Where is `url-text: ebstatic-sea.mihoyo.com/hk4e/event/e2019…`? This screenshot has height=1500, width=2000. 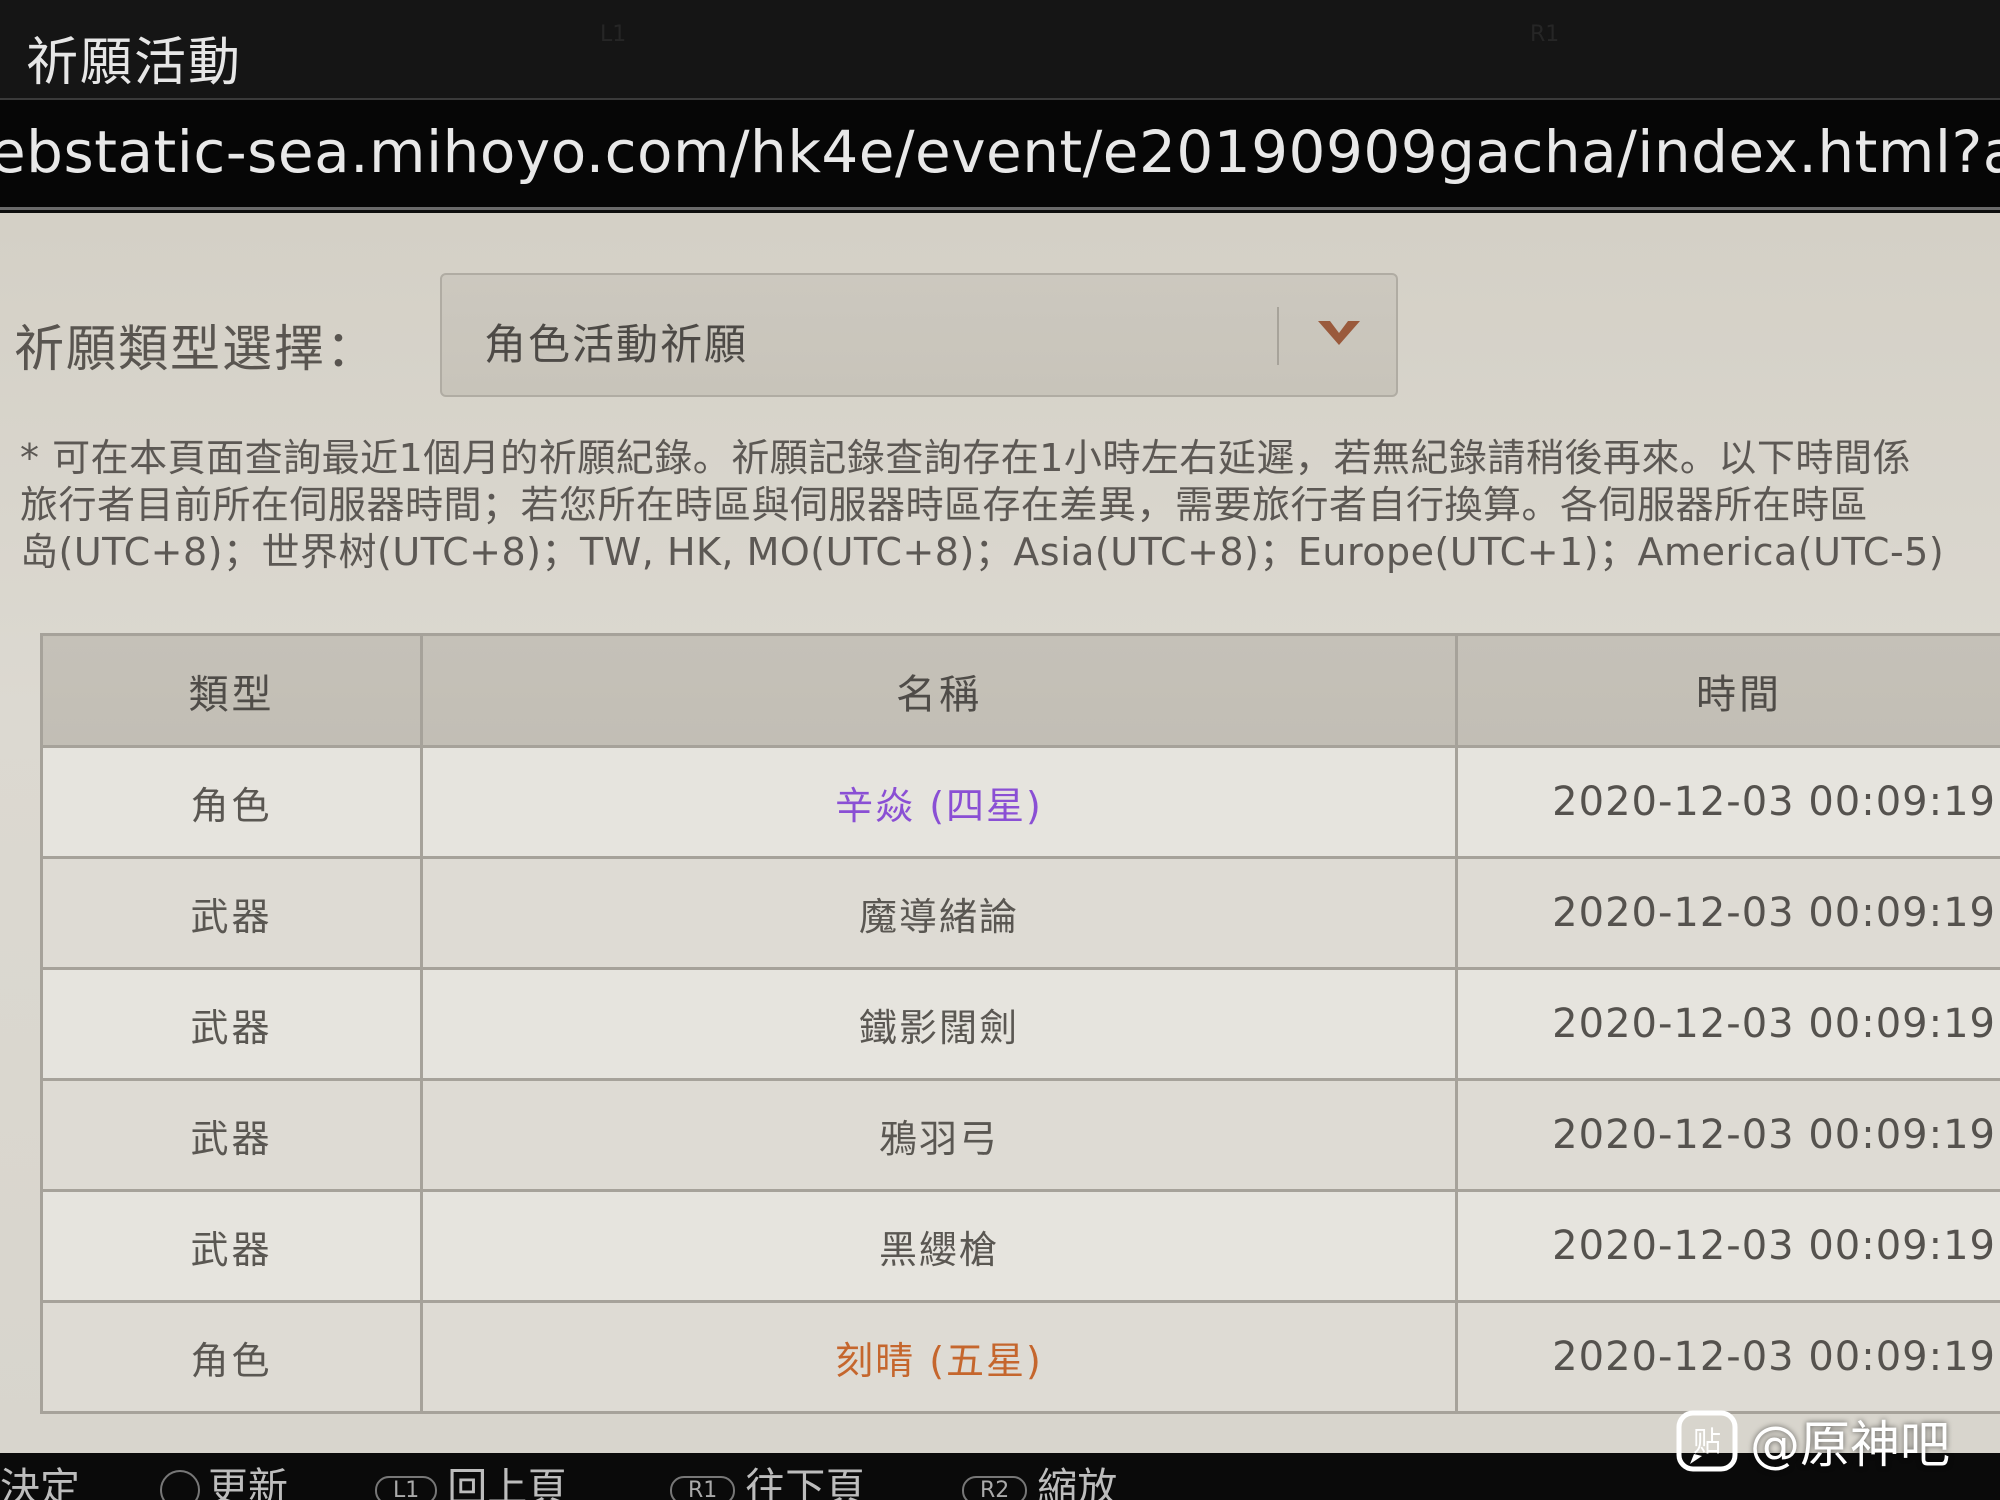
url-text: ebstatic-sea.mihoyo.com/hk4e/event/e2019… is located at coordinates (1000, 152).